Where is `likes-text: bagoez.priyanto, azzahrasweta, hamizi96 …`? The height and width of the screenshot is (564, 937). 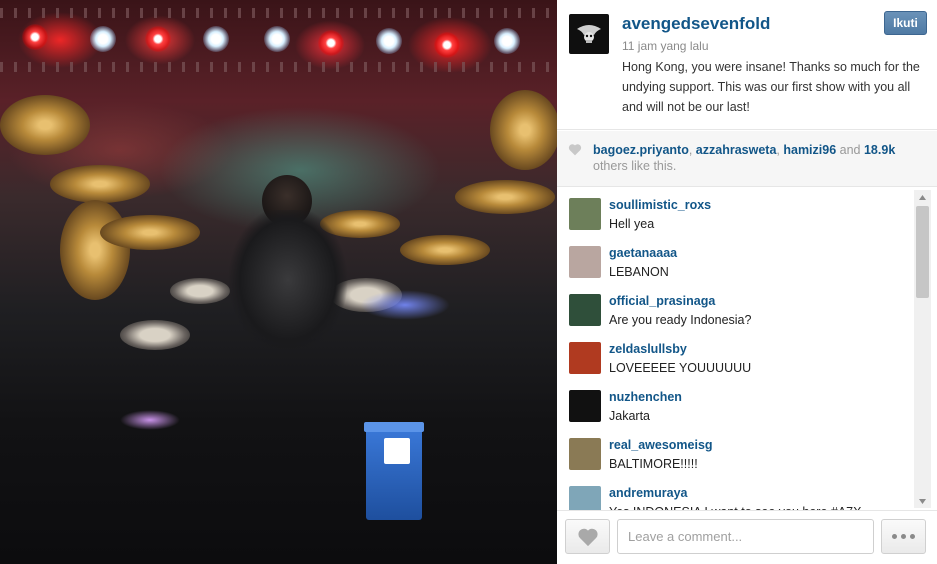 likes-text: bagoez.priyanto, azzahrasweta, hamizi96 … is located at coordinates (744, 150).